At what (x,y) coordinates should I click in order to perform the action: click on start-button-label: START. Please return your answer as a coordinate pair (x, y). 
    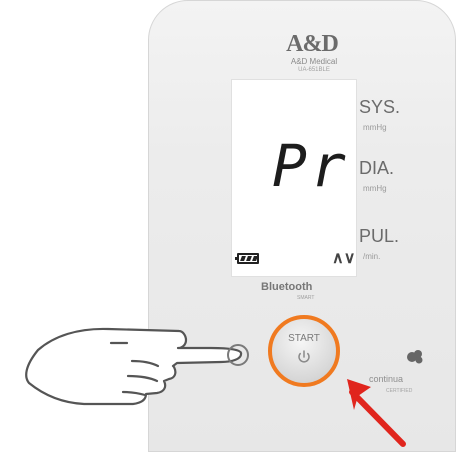
    Looking at the image, I should click on (304, 338).